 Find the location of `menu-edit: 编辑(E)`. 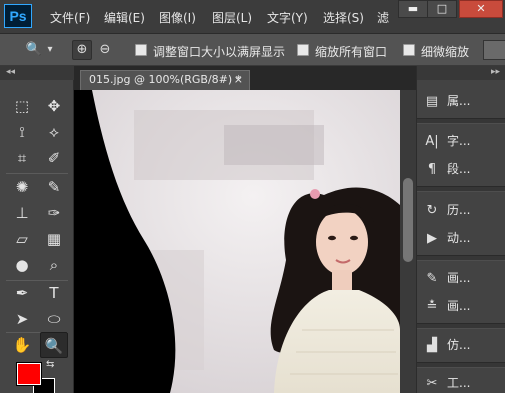

menu-edit: 编辑(E) is located at coordinates (124, 17).